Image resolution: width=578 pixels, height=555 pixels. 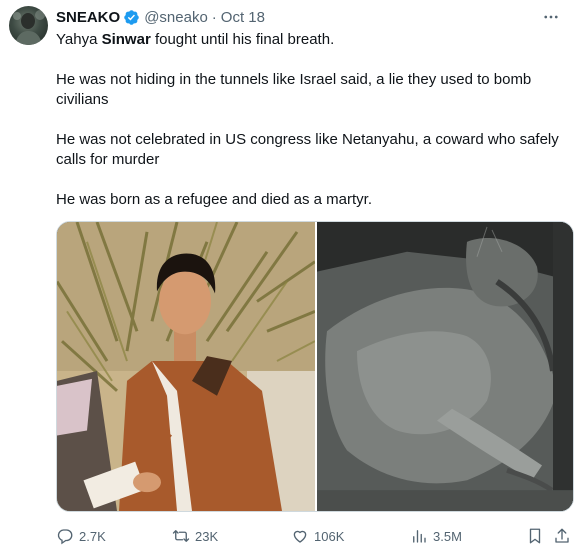 I want to click on share-button, so click(x=562, y=536).